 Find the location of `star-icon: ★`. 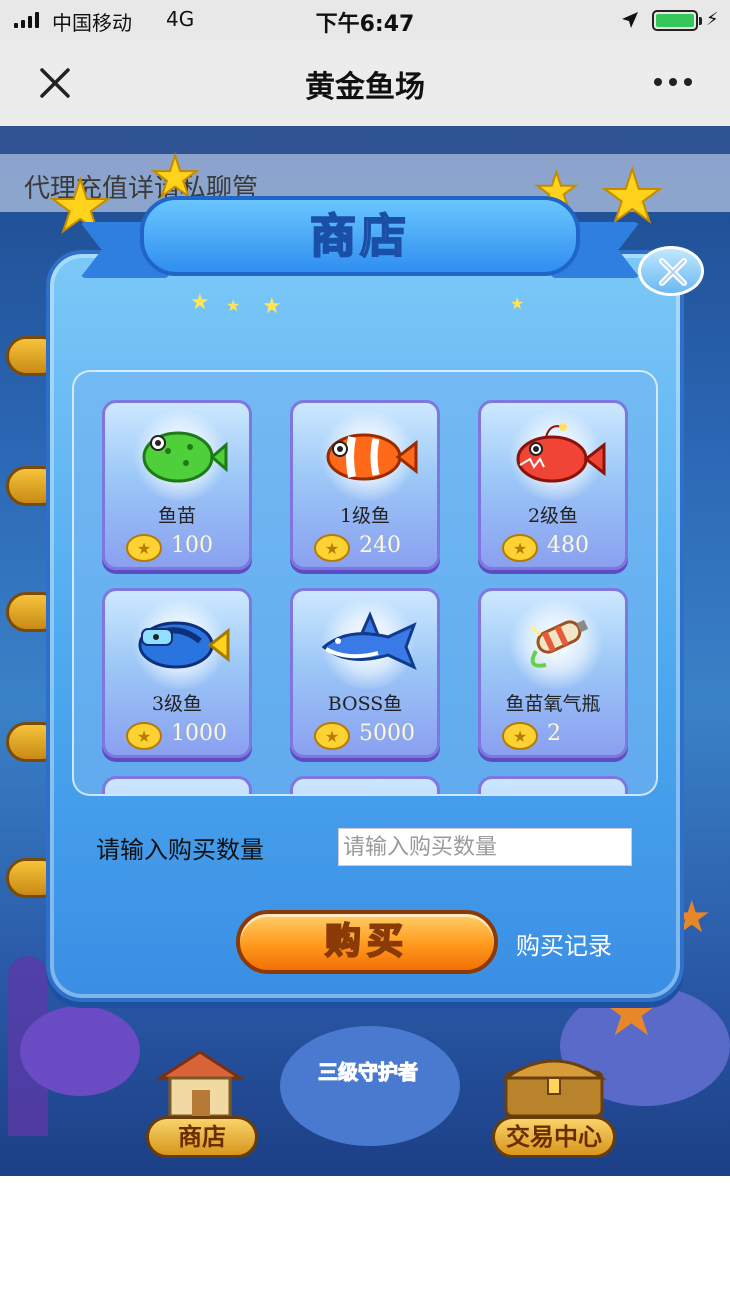

star-icon: ★ is located at coordinates (632, 196).